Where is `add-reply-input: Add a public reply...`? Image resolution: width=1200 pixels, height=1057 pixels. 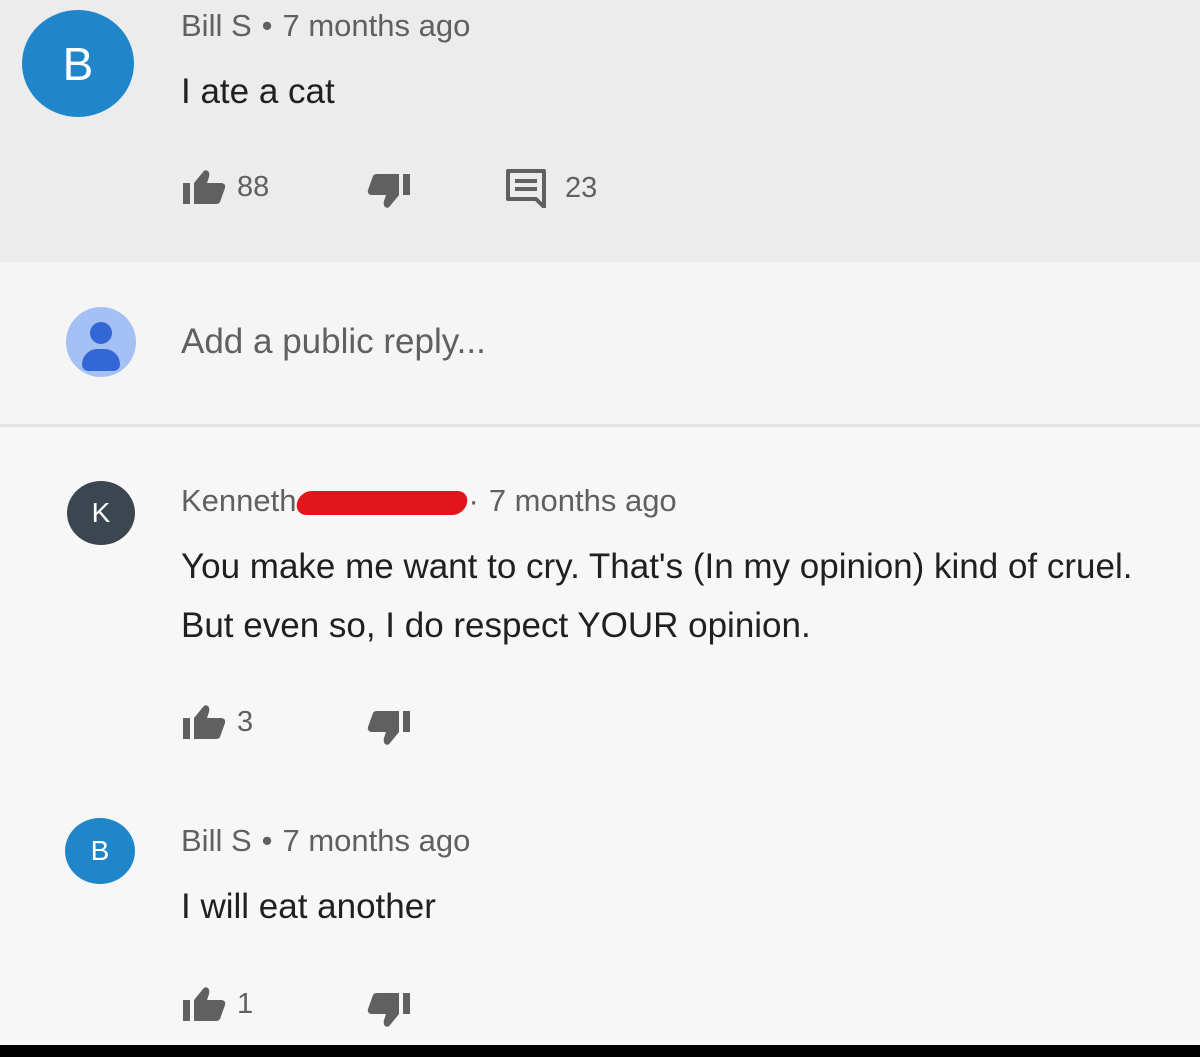 add-reply-input: Add a public reply... is located at coordinates (333, 342).